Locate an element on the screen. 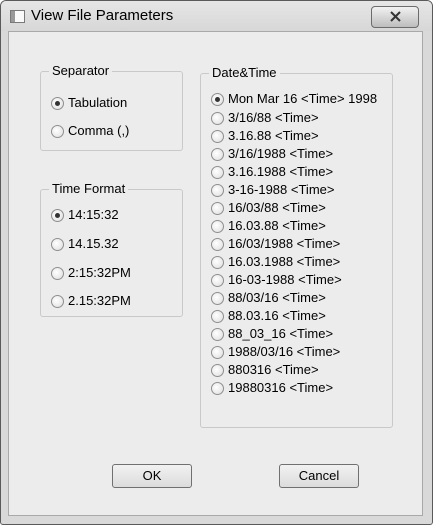 This screenshot has height=525, width=433. cancel-button: Cancel is located at coordinates (319, 476).